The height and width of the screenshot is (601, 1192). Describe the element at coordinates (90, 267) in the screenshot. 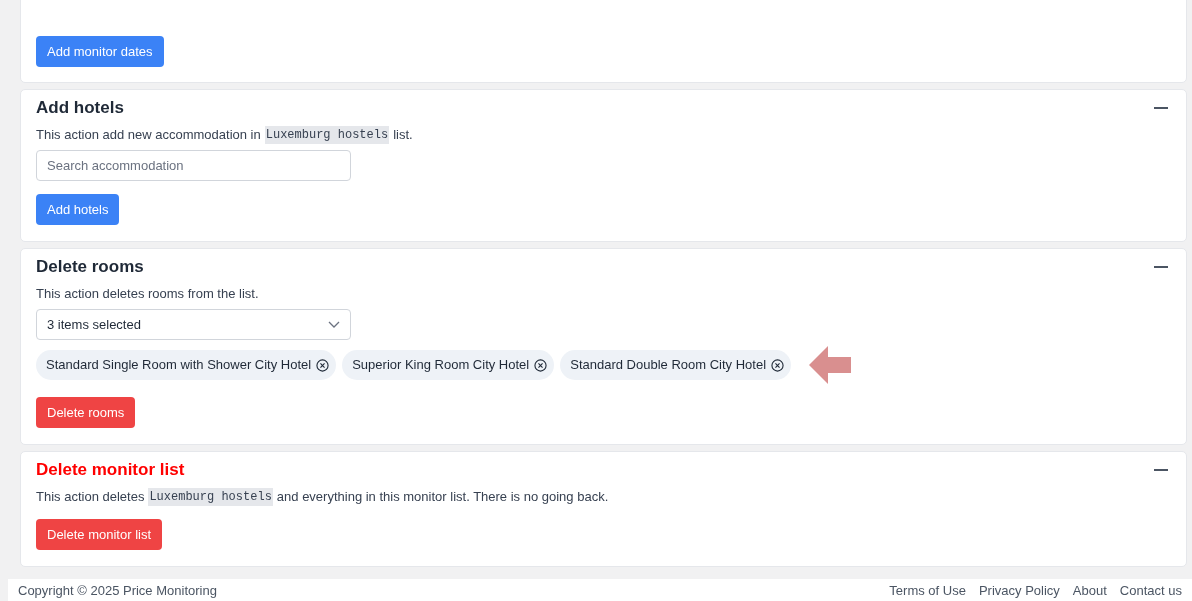

I see `section-title: Delete rooms` at that location.